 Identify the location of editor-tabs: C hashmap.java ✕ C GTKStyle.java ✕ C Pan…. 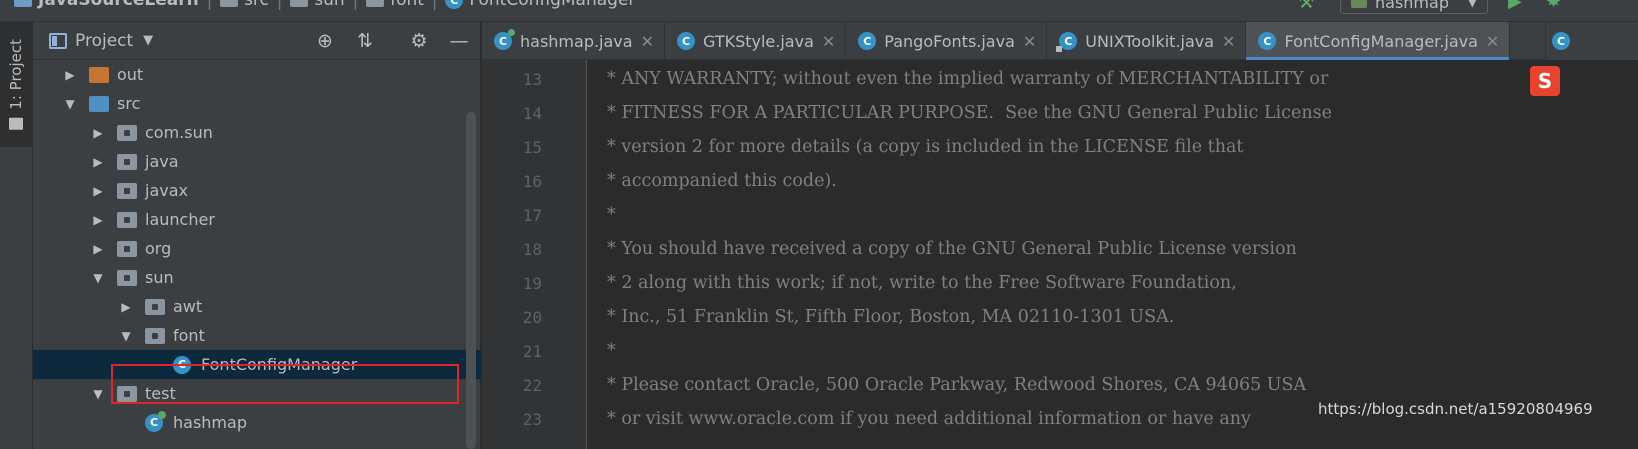
(1060, 41).